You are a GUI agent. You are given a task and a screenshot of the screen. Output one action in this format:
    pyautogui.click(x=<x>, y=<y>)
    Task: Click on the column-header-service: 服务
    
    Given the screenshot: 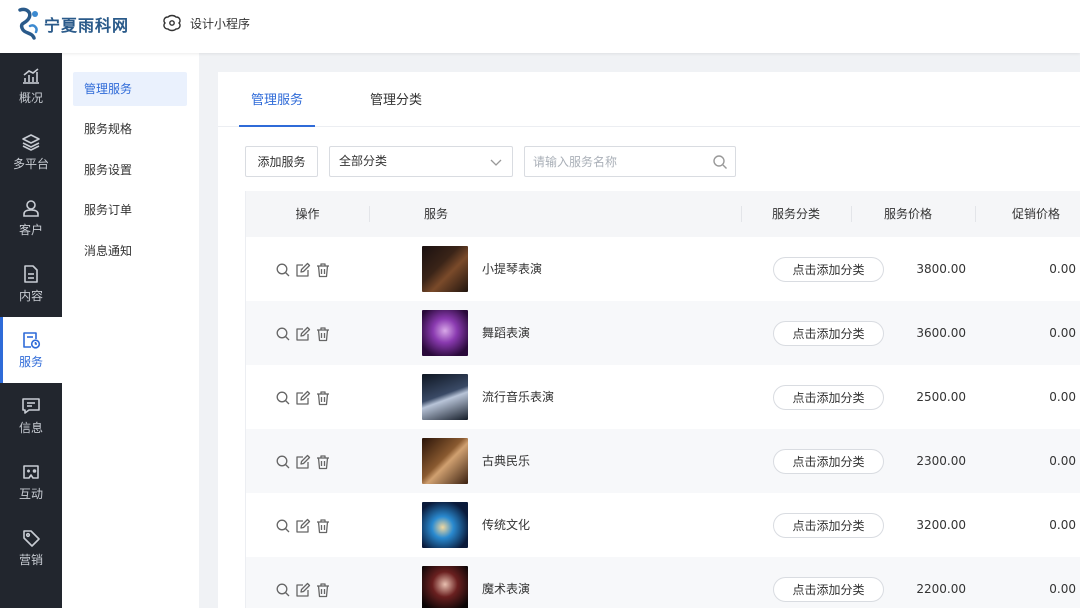 What is the action you would take?
    pyautogui.click(x=435, y=214)
    